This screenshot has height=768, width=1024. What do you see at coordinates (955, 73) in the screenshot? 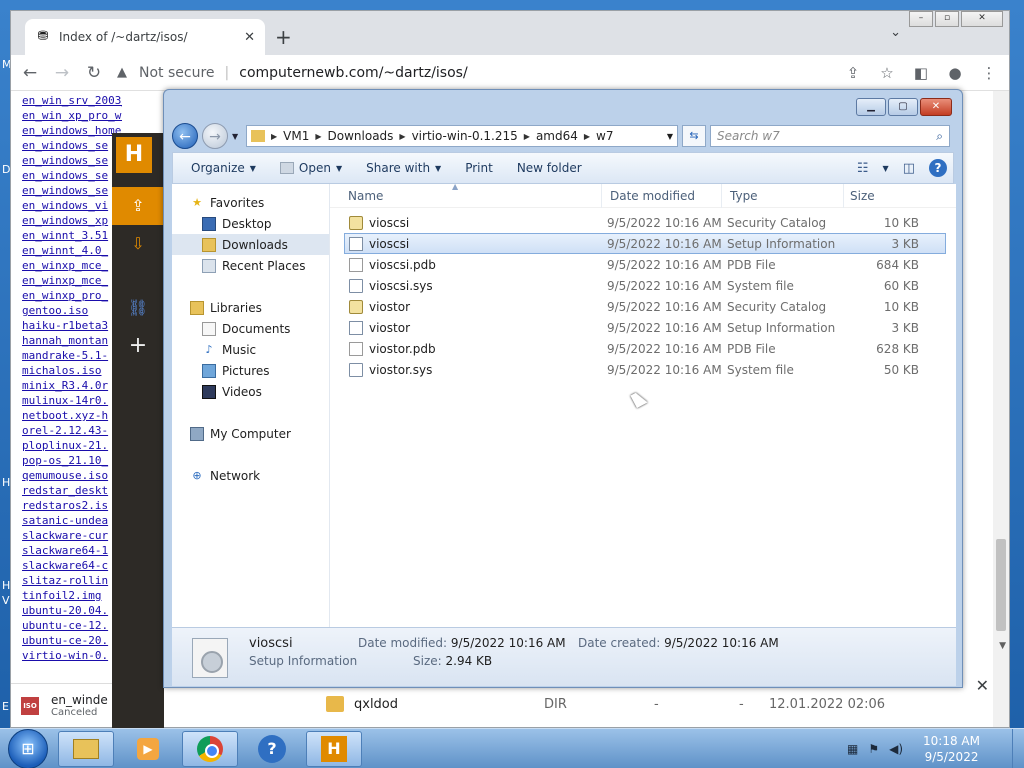
I see `profile-avatar-icon: ●` at bounding box center [955, 73].